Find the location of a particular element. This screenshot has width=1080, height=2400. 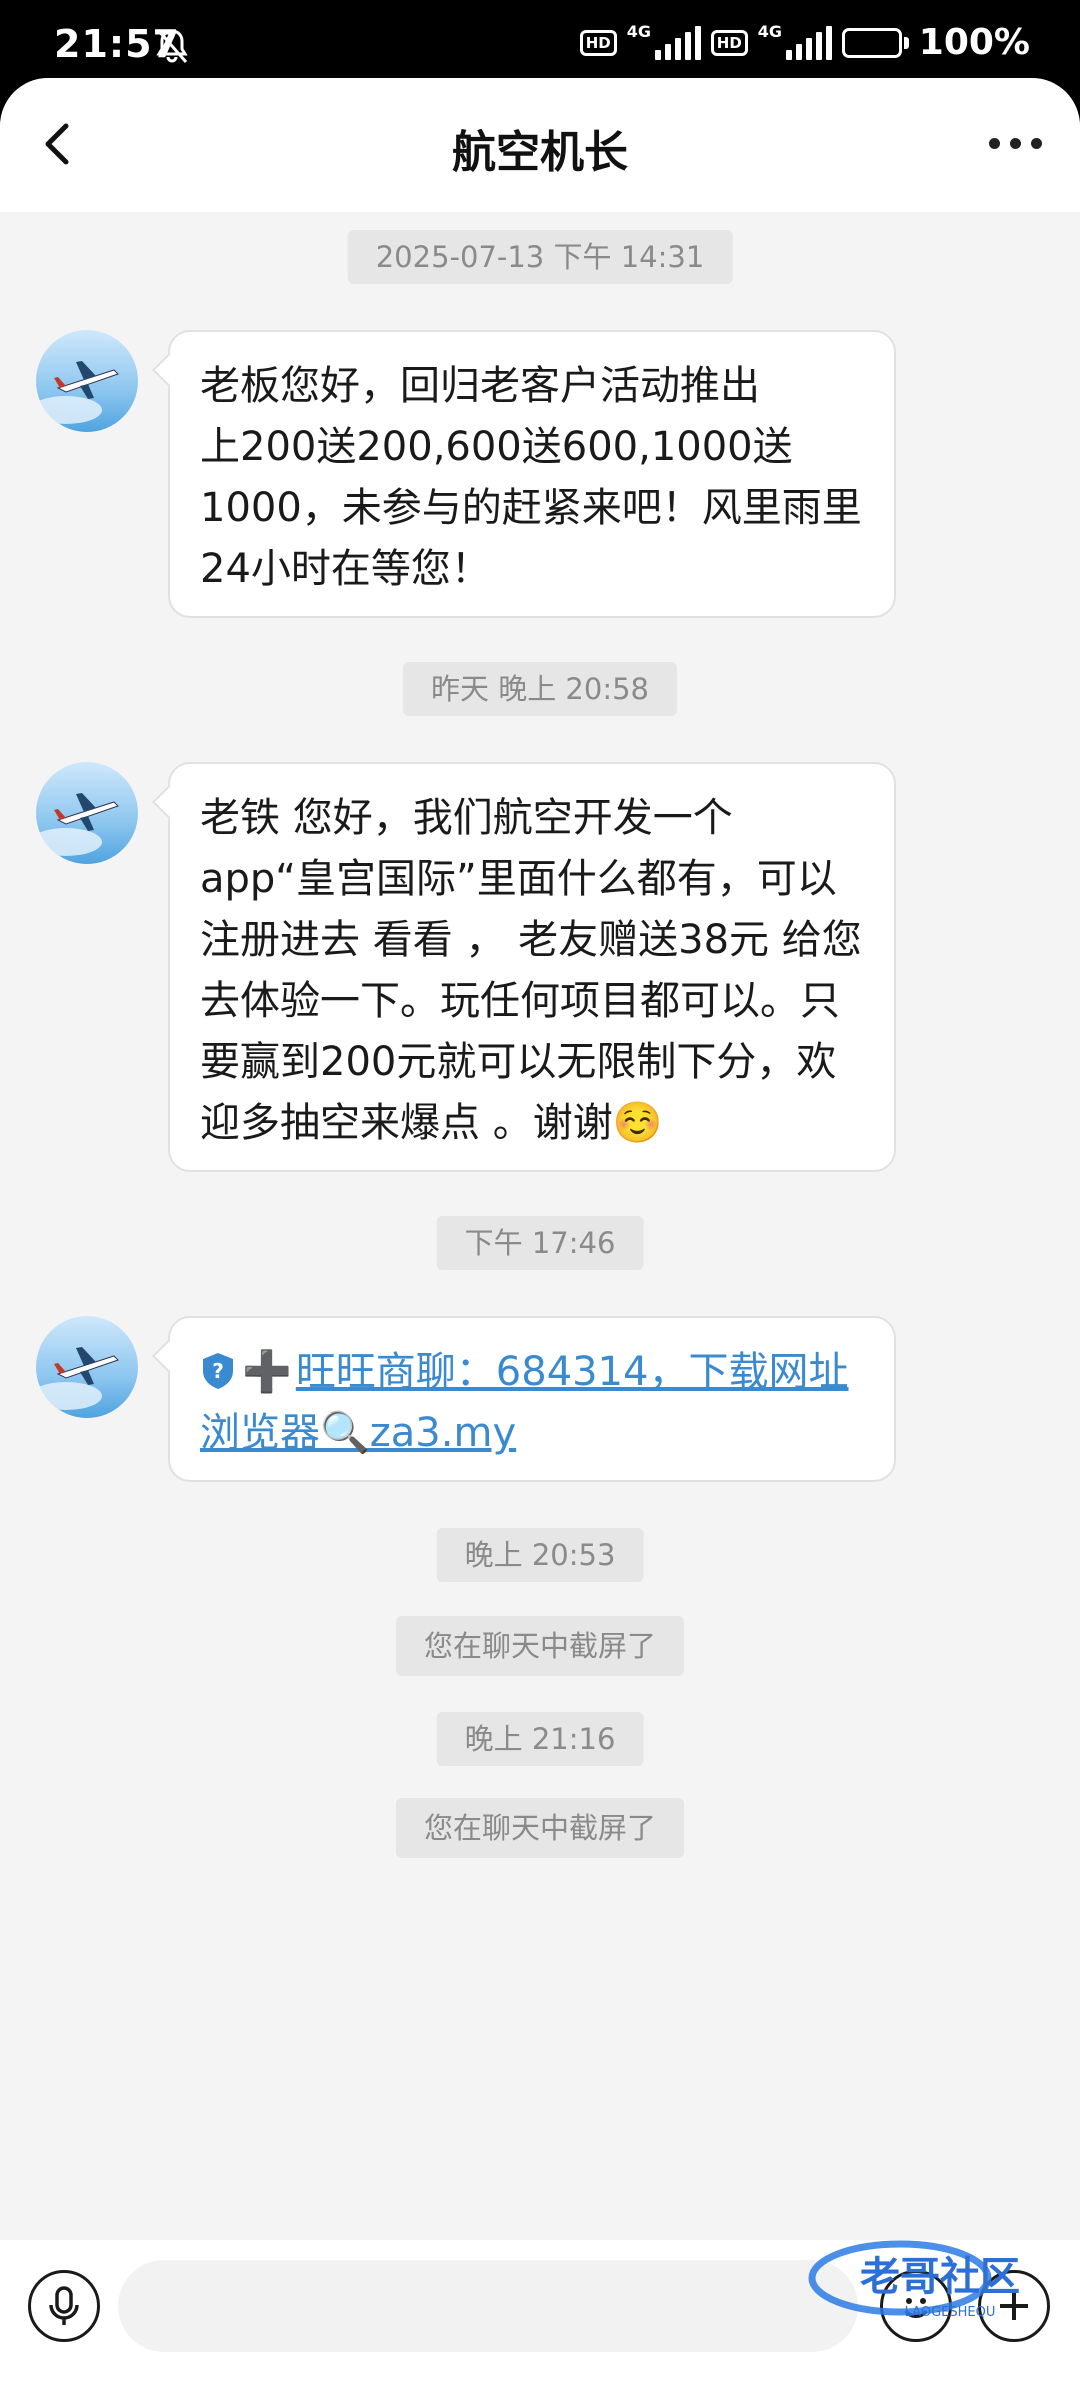

message-link-text: ? ➕ 旺旺商聊：684314，下载网址浏览器🔍za3.my is located at coordinates (533, 1403).